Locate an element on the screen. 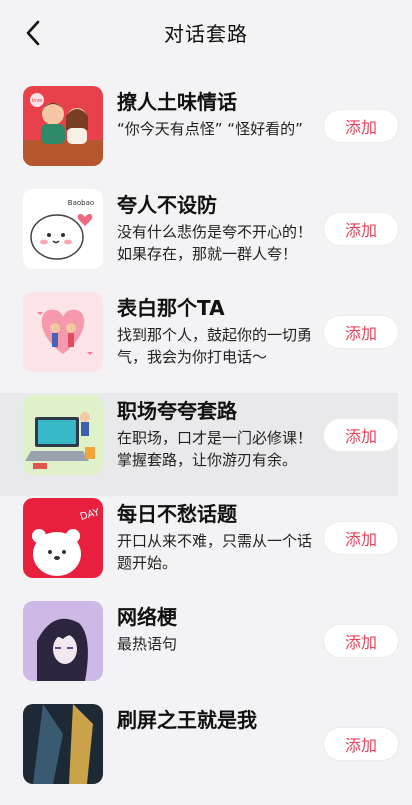 The image size is (412, 805). item-description: 没有什么悲伤是夸不开心的！如果存在，那就一群人夸！ is located at coordinates (215, 243).